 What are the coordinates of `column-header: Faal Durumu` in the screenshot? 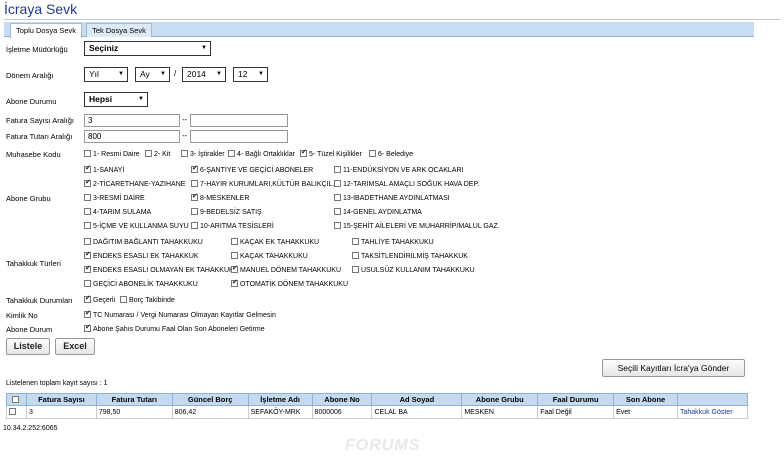 It's located at (576, 399).